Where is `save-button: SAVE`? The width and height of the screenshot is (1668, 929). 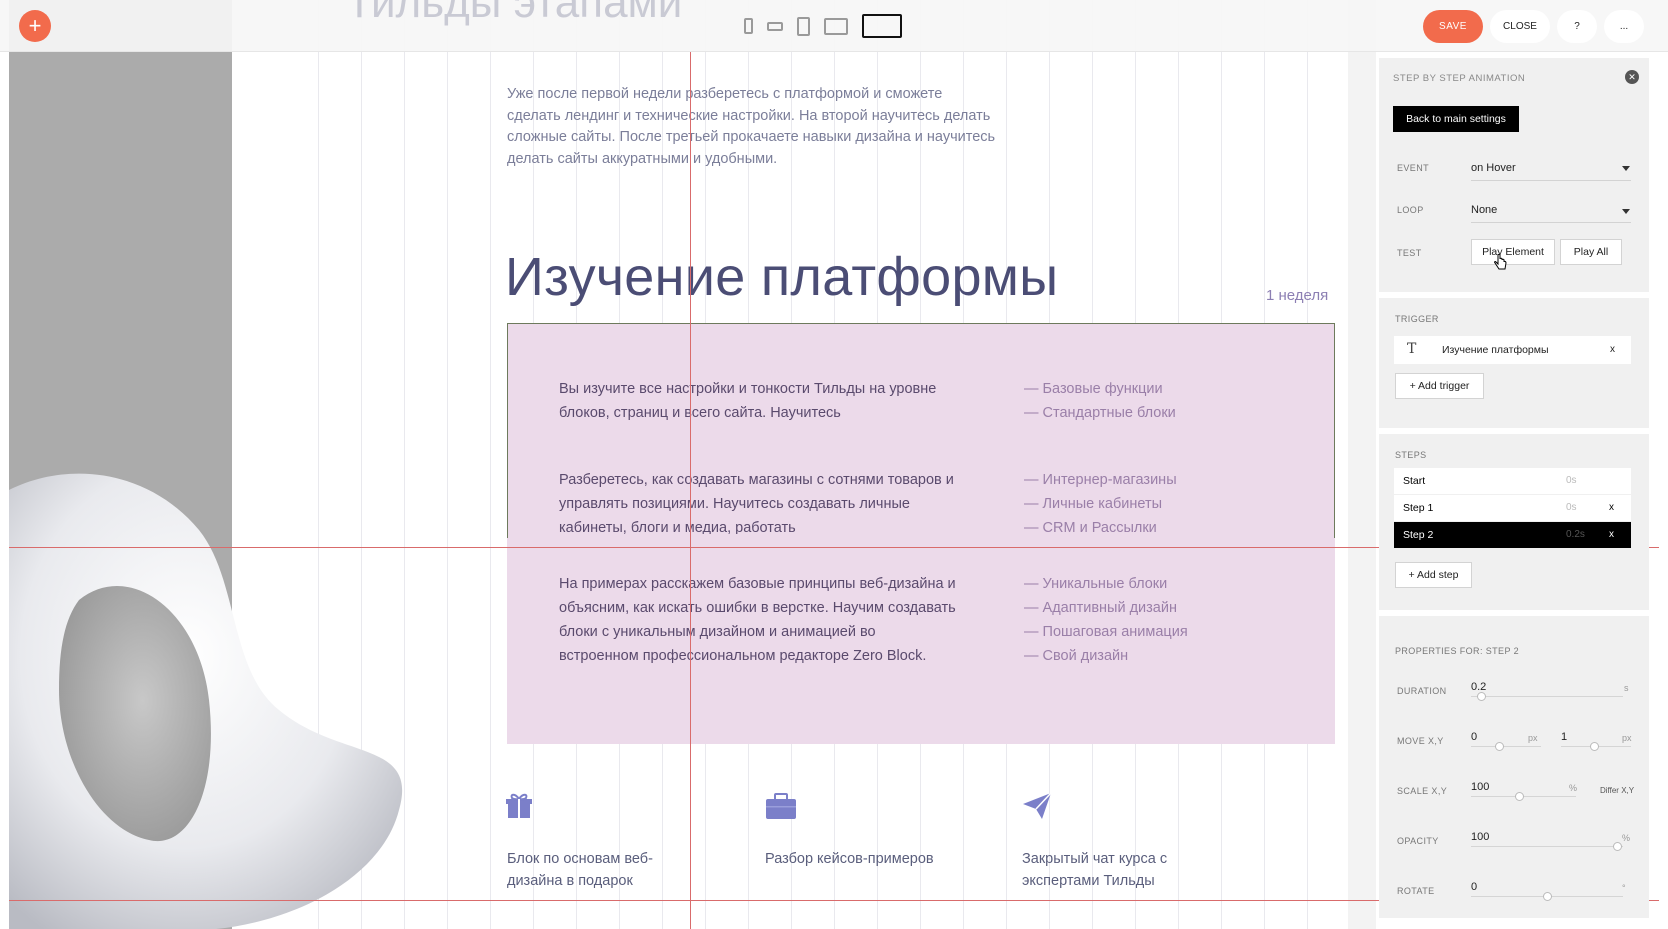 save-button: SAVE is located at coordinates (1453, 26).